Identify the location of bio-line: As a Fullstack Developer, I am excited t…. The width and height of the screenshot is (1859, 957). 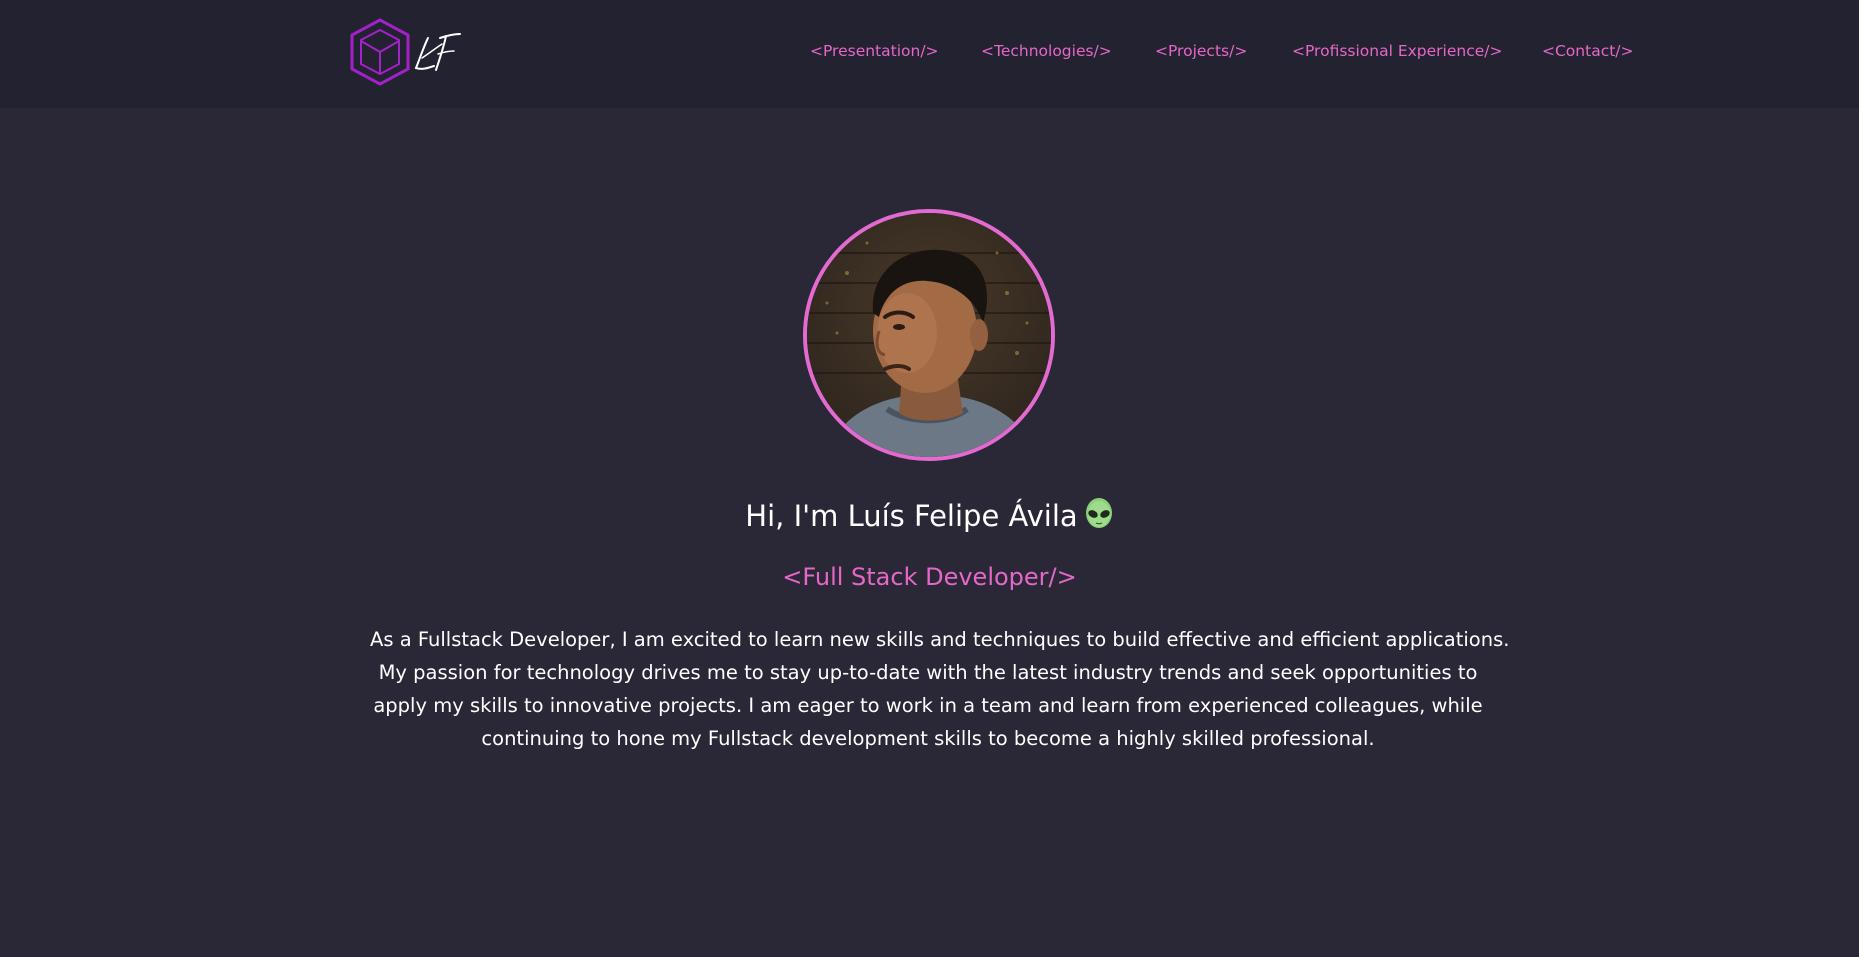
(940, 639).